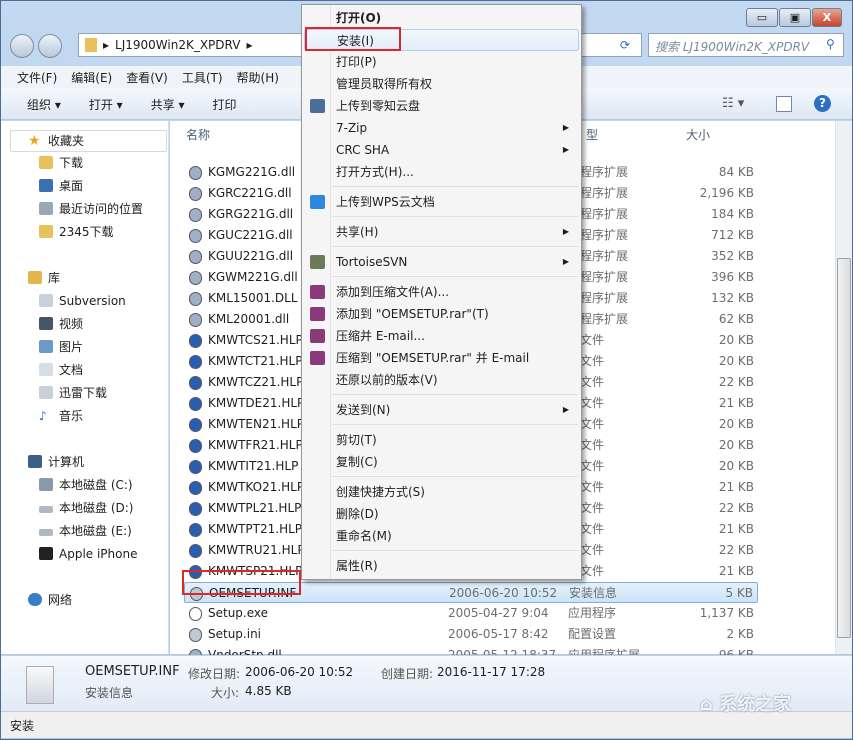  Describe the element at coordinates (491, 672) in the screenshot. I see `created-value: 2016-11-17 17:28` at that location.